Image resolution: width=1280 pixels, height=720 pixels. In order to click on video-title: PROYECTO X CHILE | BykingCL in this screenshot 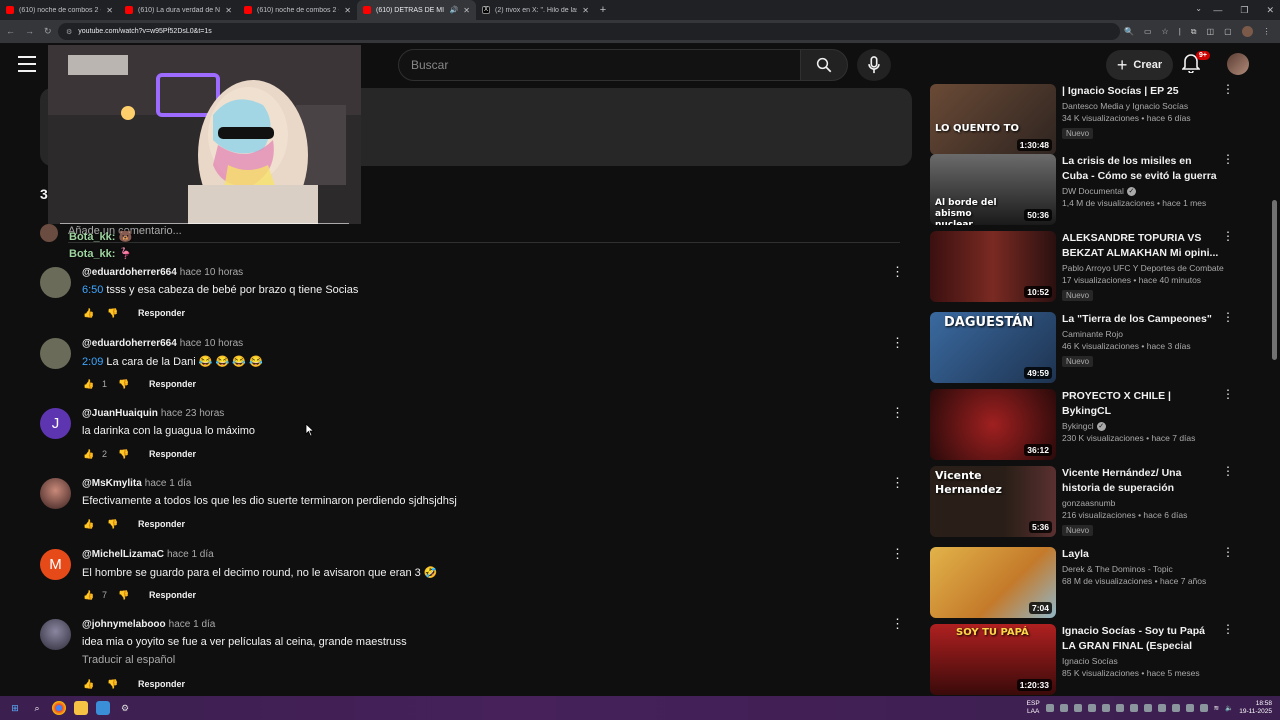, I will do `click(1141, 404)`.